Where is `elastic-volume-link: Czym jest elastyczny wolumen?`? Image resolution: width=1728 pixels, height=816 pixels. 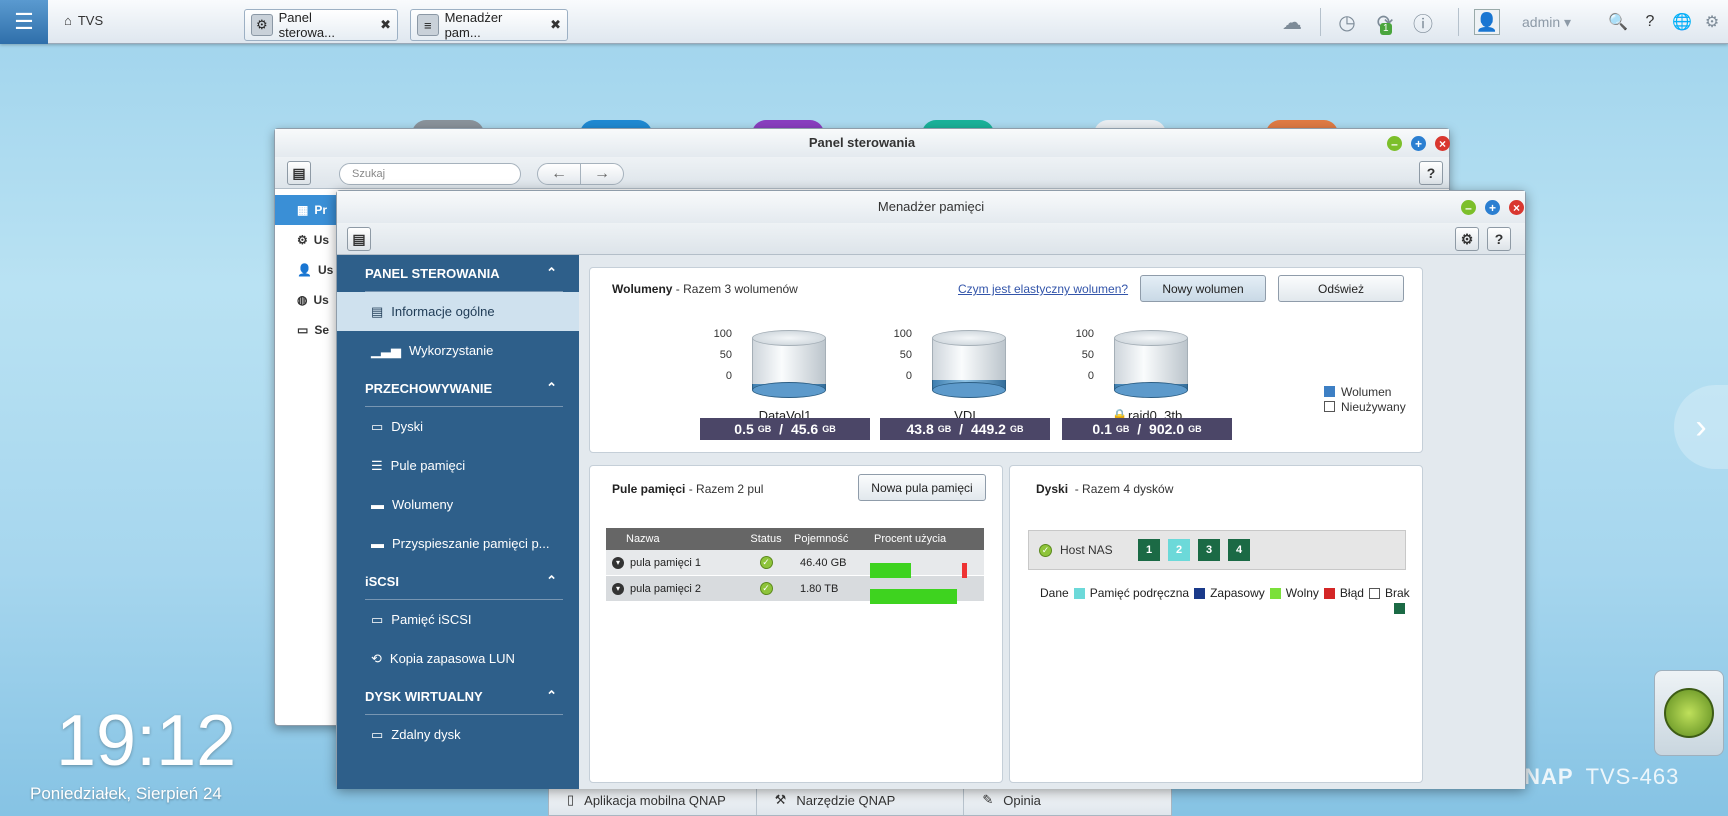 elastic-volume-link: Czym jest elastyczny wolumen? is located at coordinates (1043, 289).